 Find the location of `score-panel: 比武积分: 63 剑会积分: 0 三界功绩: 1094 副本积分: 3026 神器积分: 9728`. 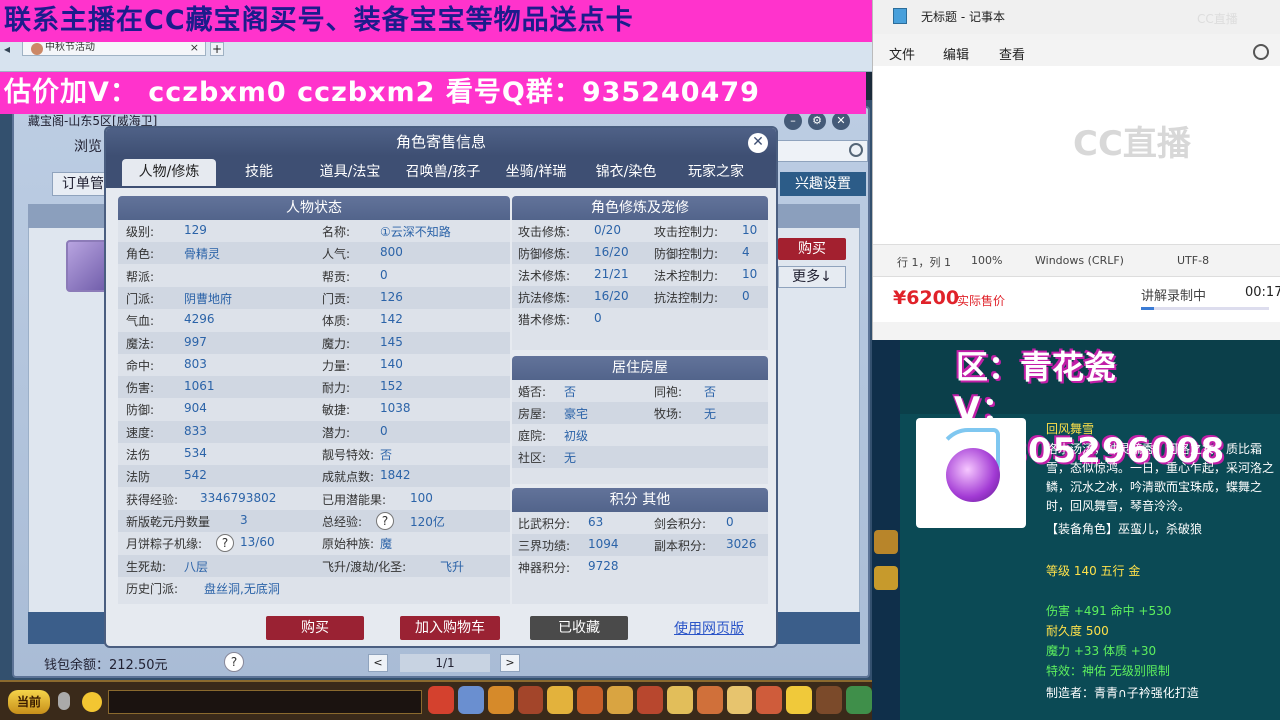

score-panel: 比武积分: 63 剑会积分: 0 三界功绩: 1094 副本积分: 3026 神器积分: 9728 is located at coordinates (640, 558).